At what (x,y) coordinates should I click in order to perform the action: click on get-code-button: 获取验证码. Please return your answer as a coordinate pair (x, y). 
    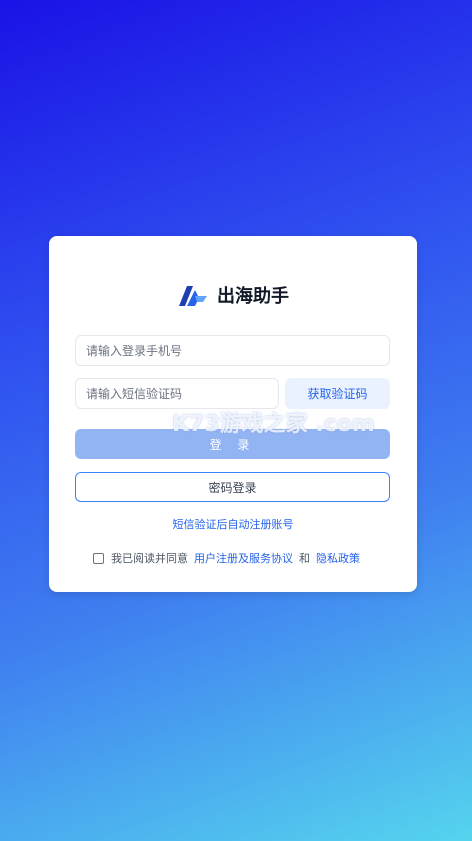
    Looking at the image, I should click on (337, 393).